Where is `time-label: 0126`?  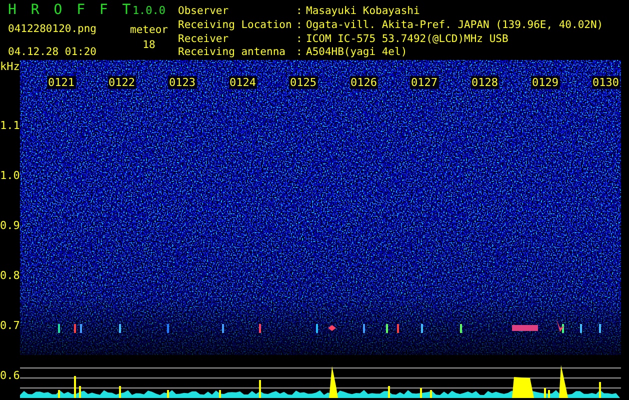
time-label: 0126 is located at coordinates (364, 82).